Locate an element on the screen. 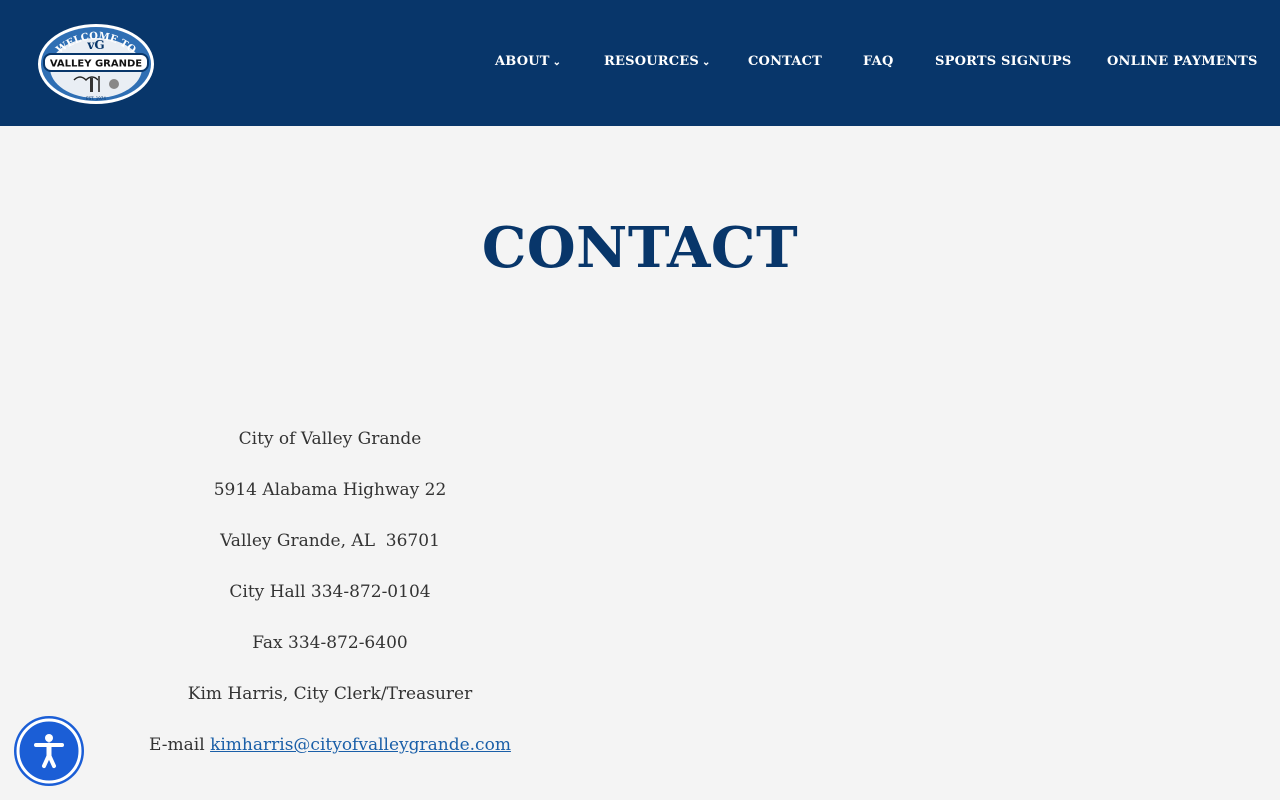  nav-about-label: ABOUT is located at coordinates (522, 61).